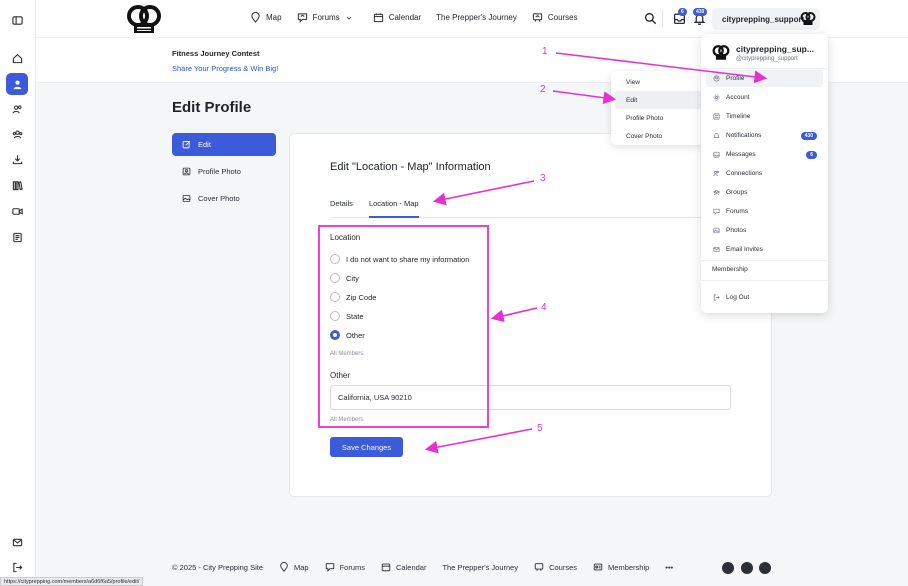 Image resolution: width=908 pixels, height=586 pixels. Describe the element at coordinates (747, 568) in the screenshot. I see `instagram-icon` at that location.